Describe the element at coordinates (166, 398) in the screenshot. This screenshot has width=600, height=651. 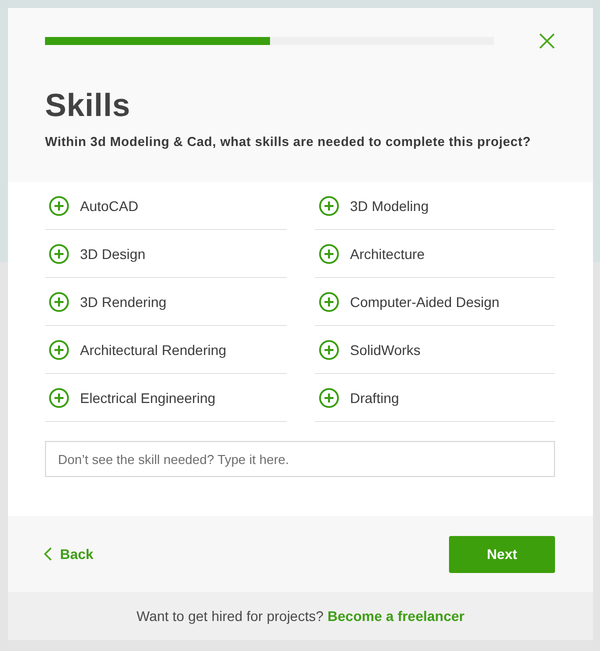
I see `skill-option: Electrical Engineering` at that location.